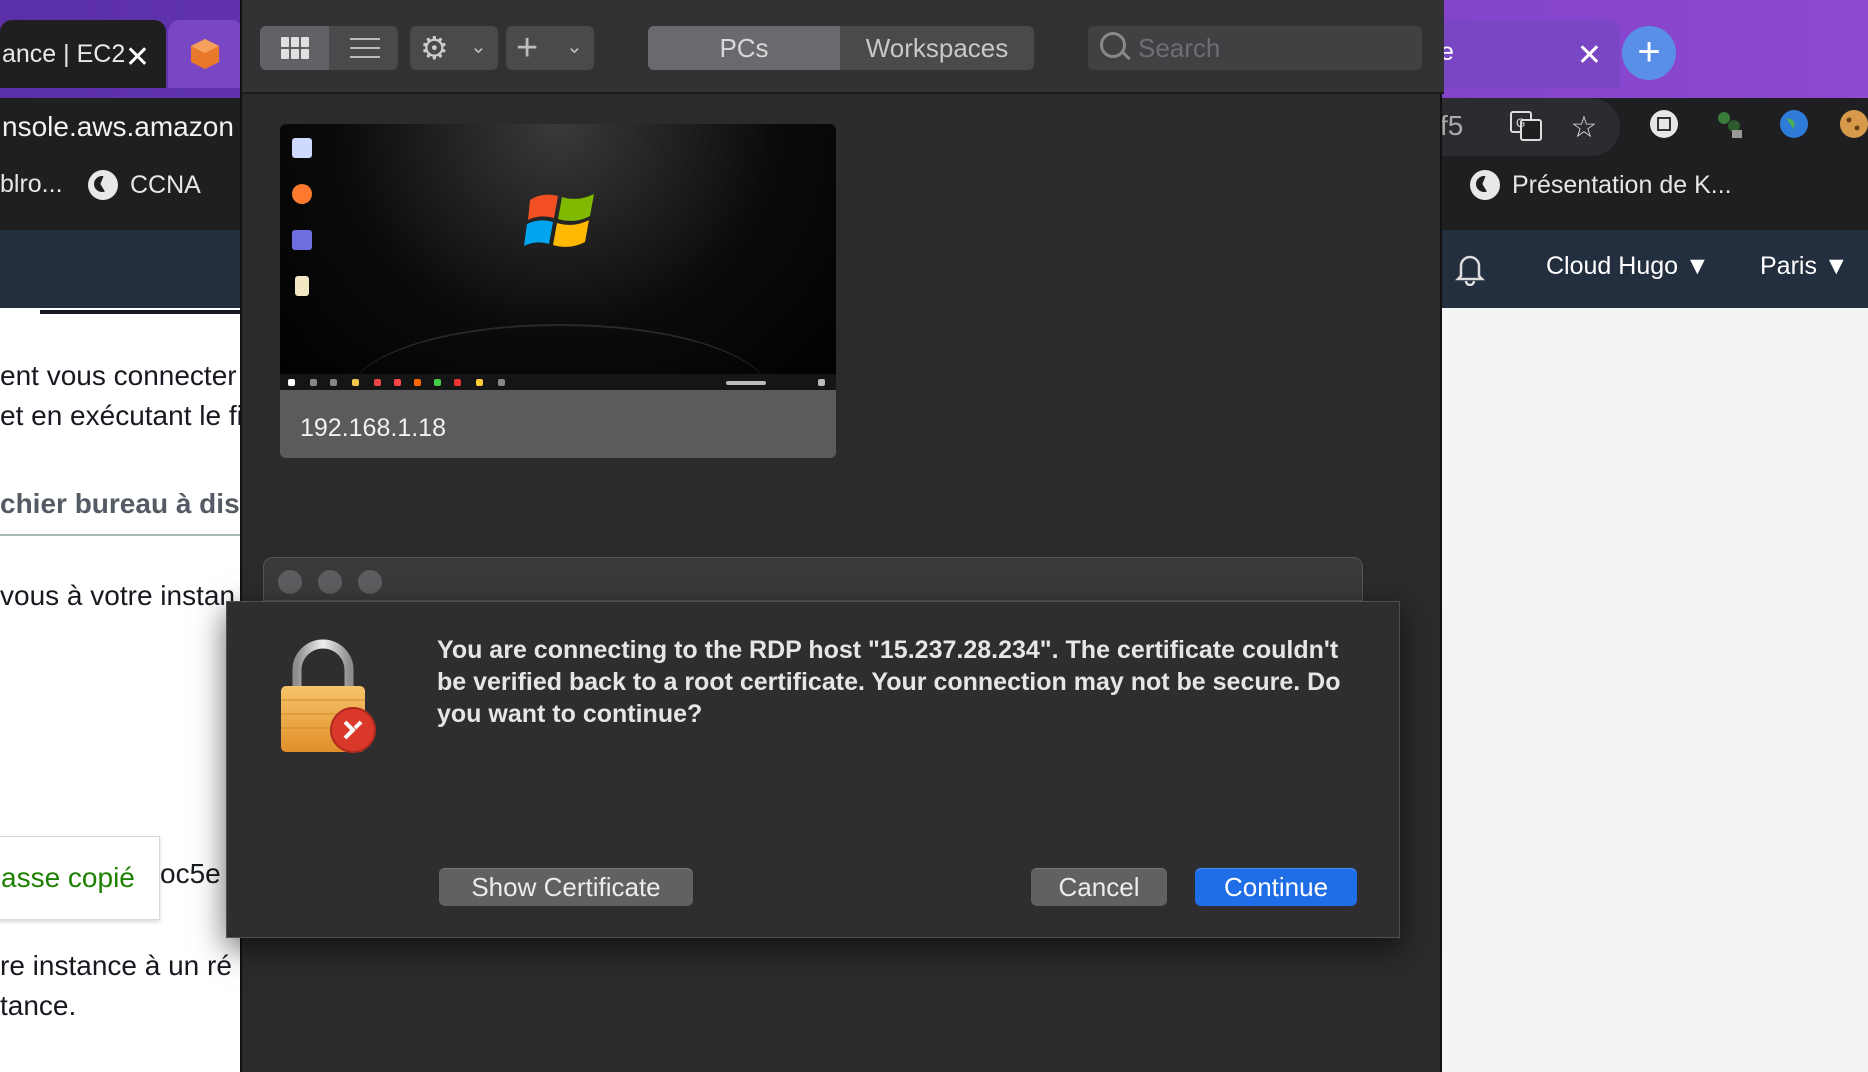 This screenshot has width=1868, height=1072. Describe the element at coordinates (813, 579) in the screenshot. I see `connection-window-titlebar` at that location.